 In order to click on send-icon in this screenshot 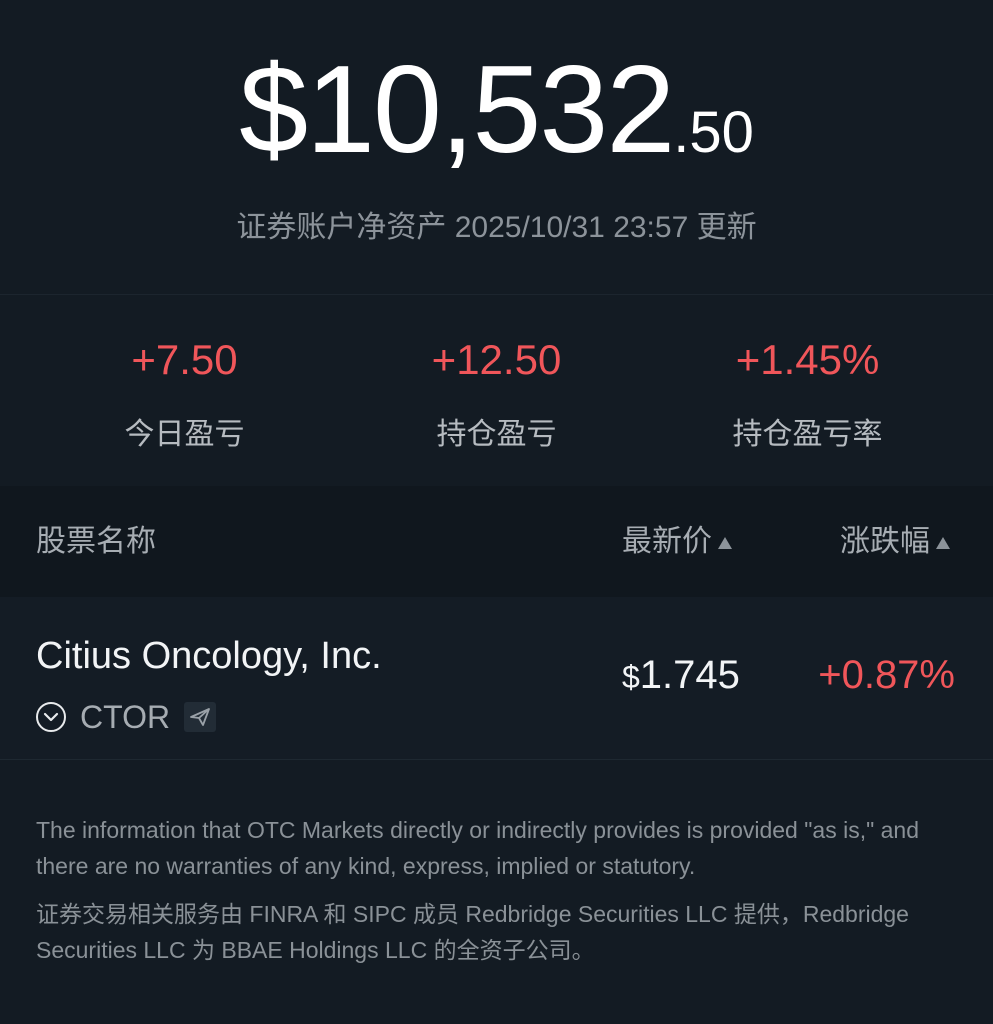, I will do `click(200, 717)`.